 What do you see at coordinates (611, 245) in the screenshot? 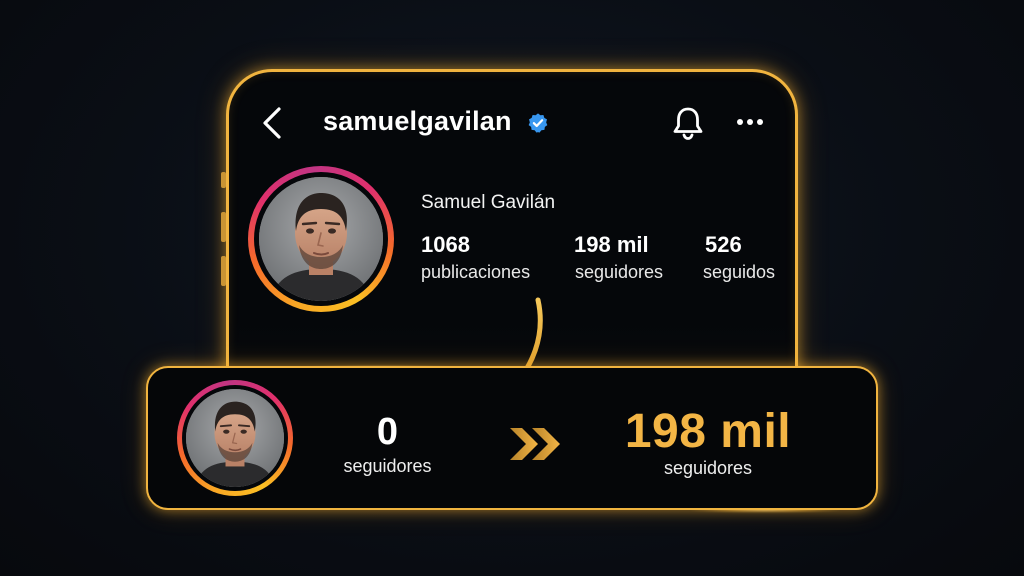
I see `stat-followers-value: 198 mil` at bounding box center [611, 245].